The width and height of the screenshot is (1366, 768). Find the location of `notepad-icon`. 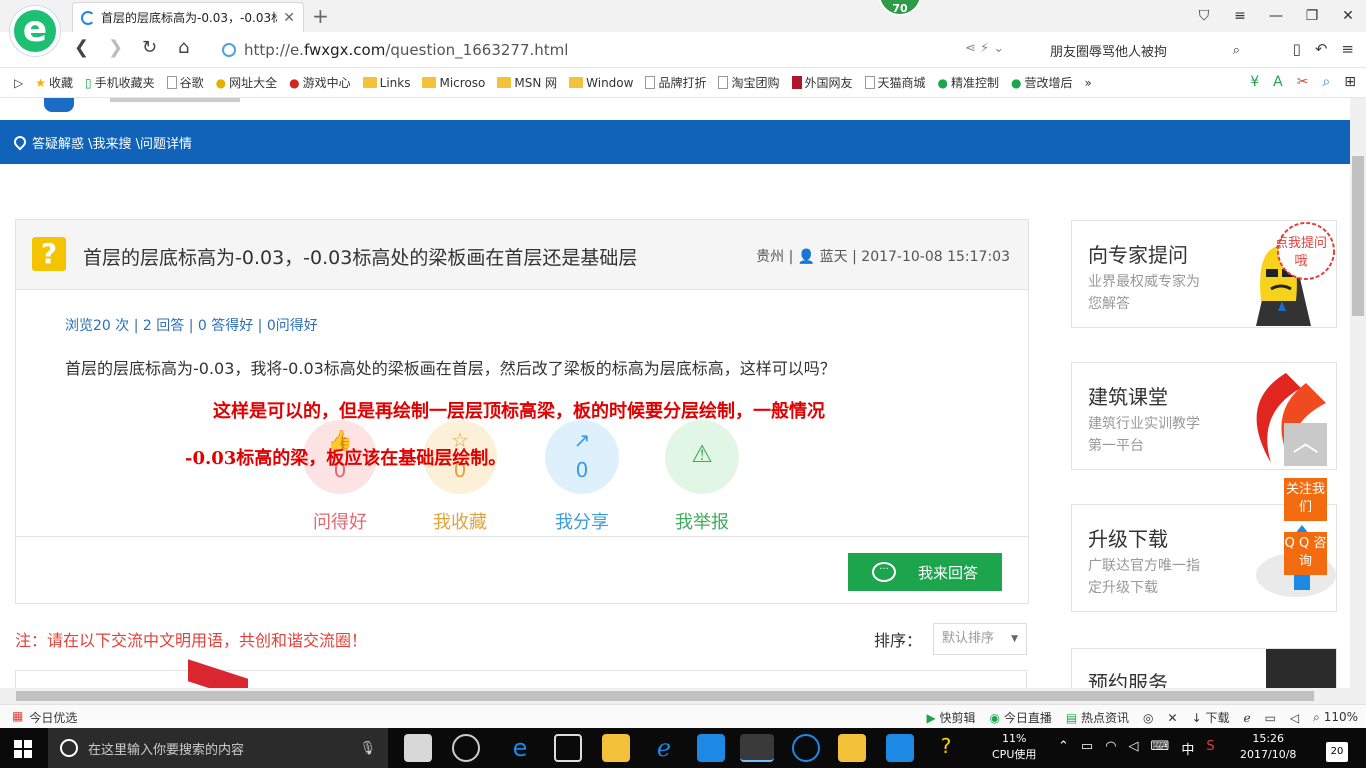

notepad-icon is located at coordinates (852, 748).